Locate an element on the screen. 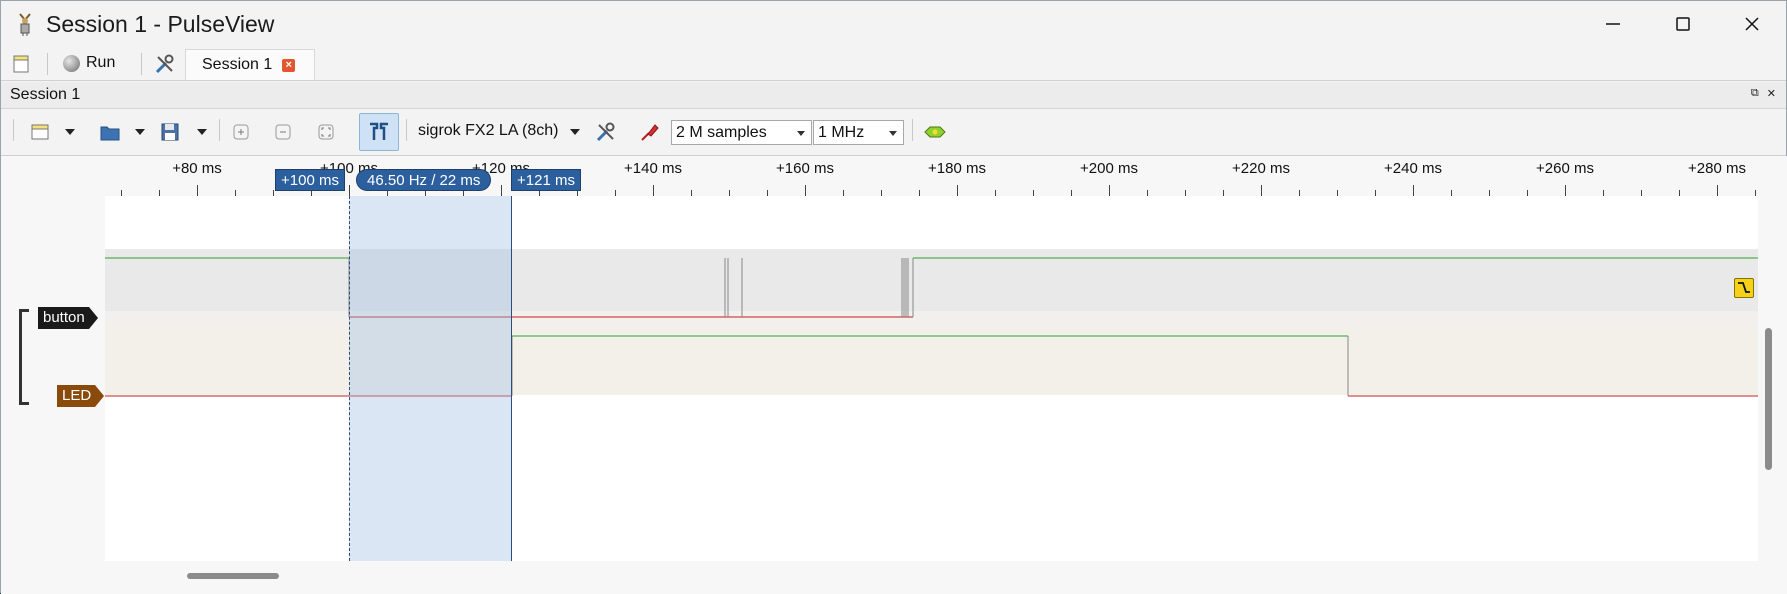  settings-button is located at coordinates (165, 64).